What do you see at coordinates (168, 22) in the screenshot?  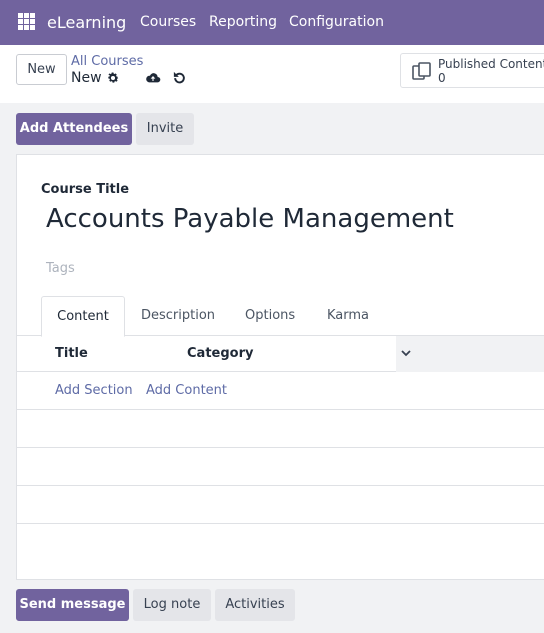 I see `menu-courses: Courses` at bounding box center [168, 22].